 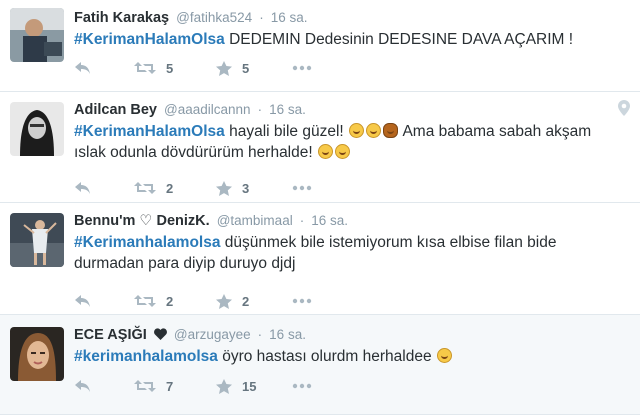 I want to click on fullname: Adilcan Bey, so click(x=115, y=110).